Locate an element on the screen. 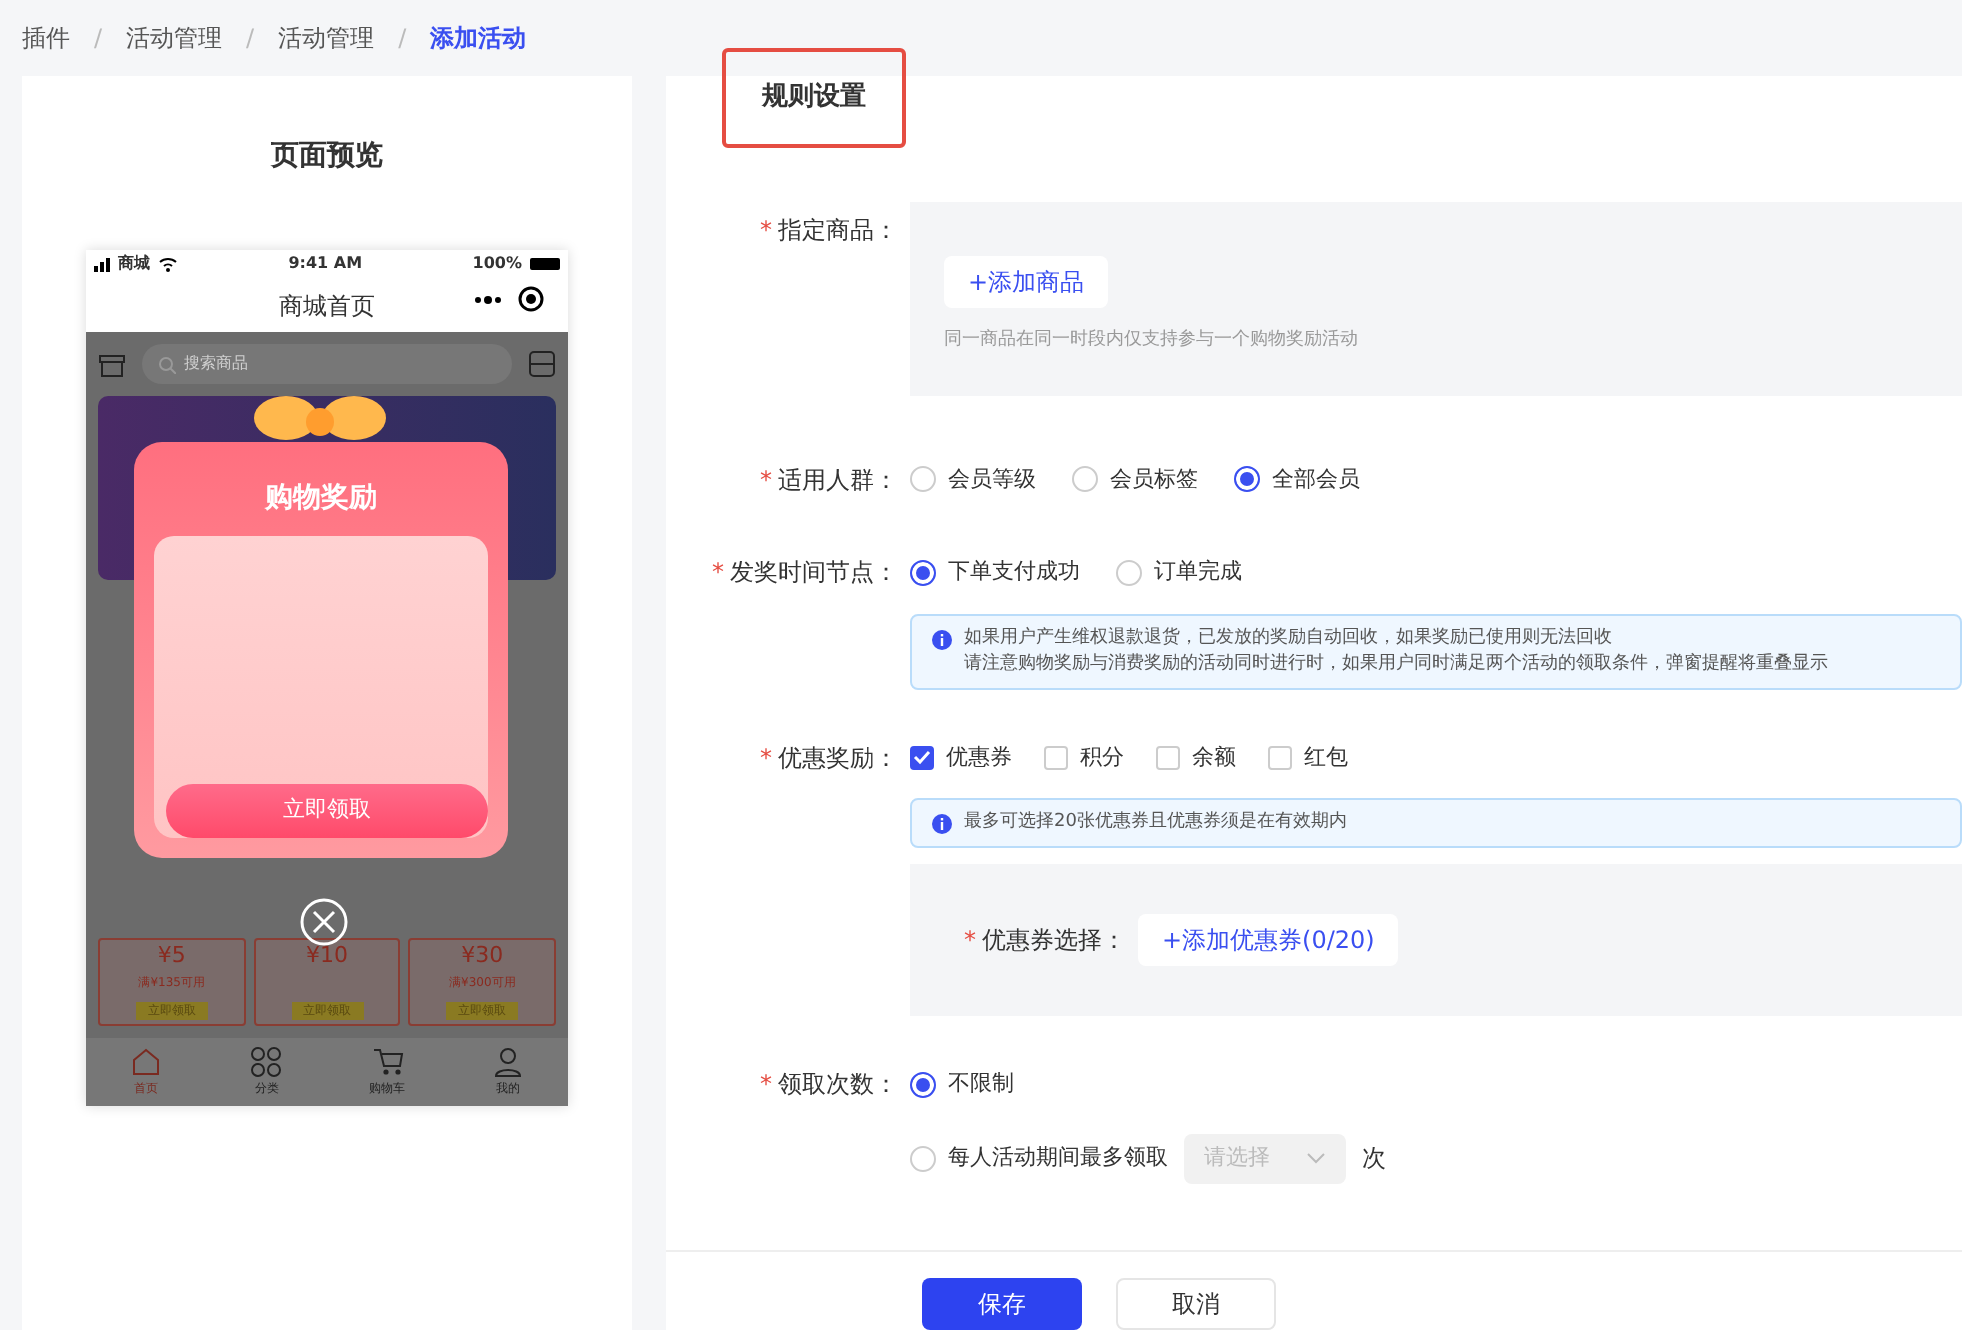 This screenshot has width=1962, height=1330. alert-text: 请注意购物奖励与消费奖励的活动同时进行时，如果用户同时满足两个活动的领取条件，弹窗提醒将重叠显示 is located at coordinates (1396, 664).